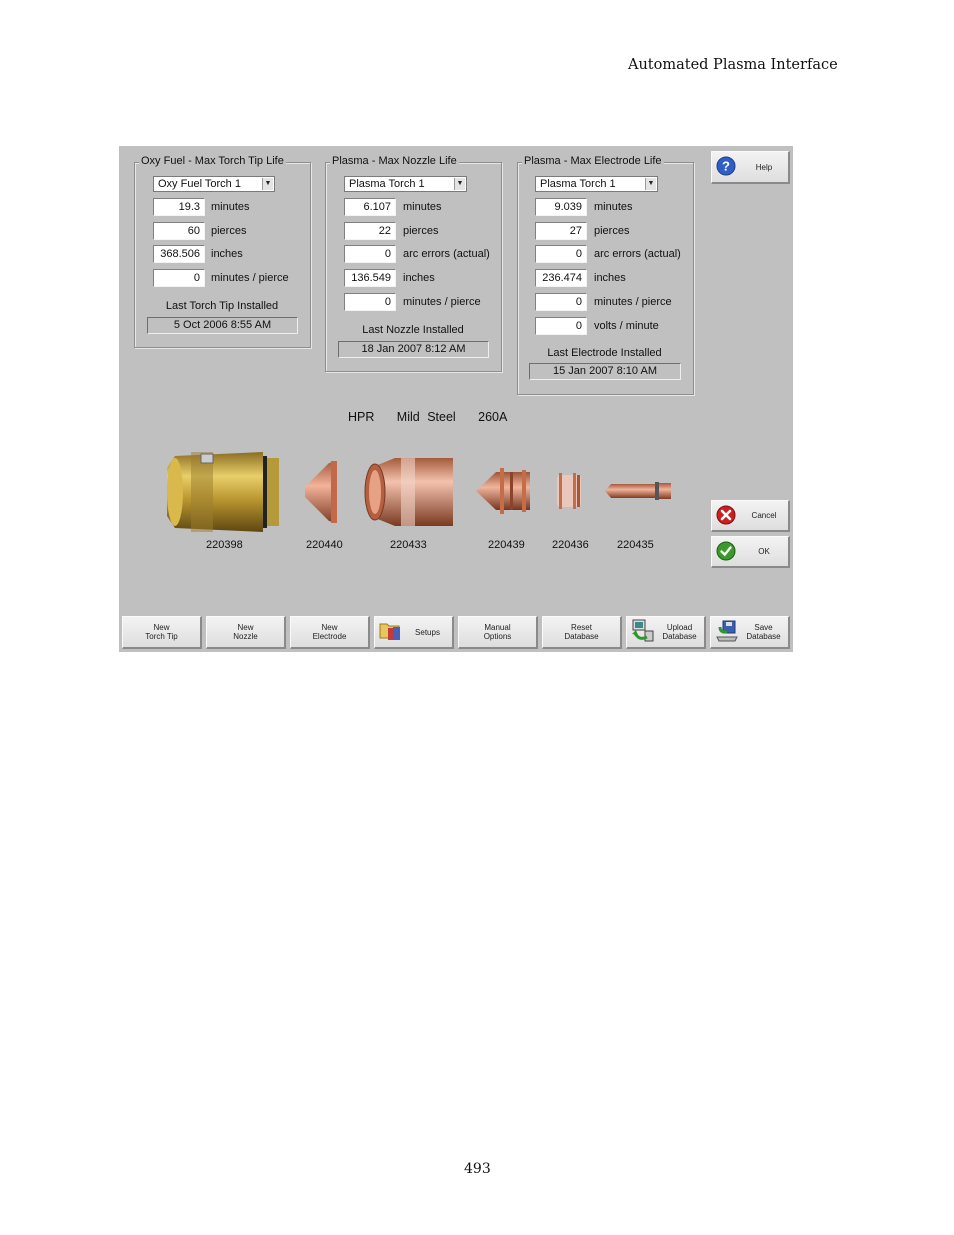  What do you see at coordinates (223, 492) in the screenshot?
I see `retaining-cap-part-image` at bounding box center [223, 492].